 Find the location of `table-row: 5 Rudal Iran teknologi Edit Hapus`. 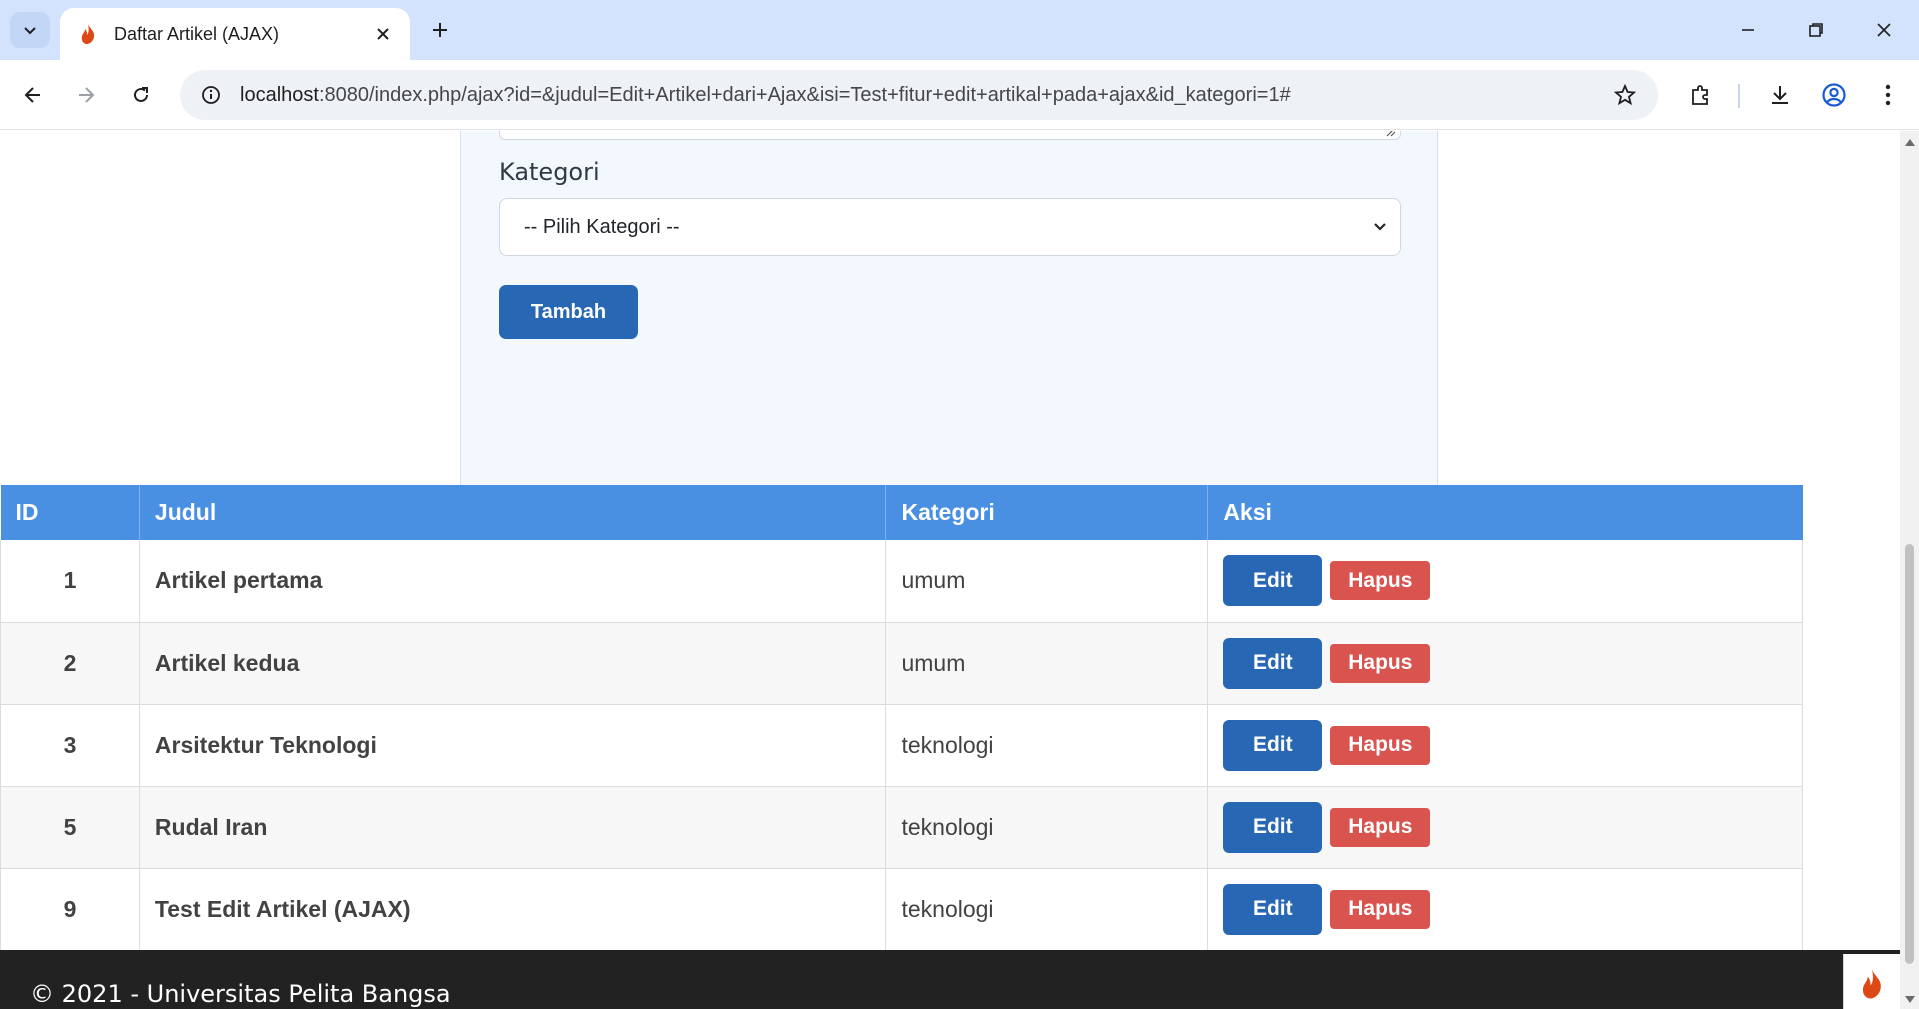

table-row: 5 Rudal Iran teknologi Edit Hapus is located at coordinates (901, 827).